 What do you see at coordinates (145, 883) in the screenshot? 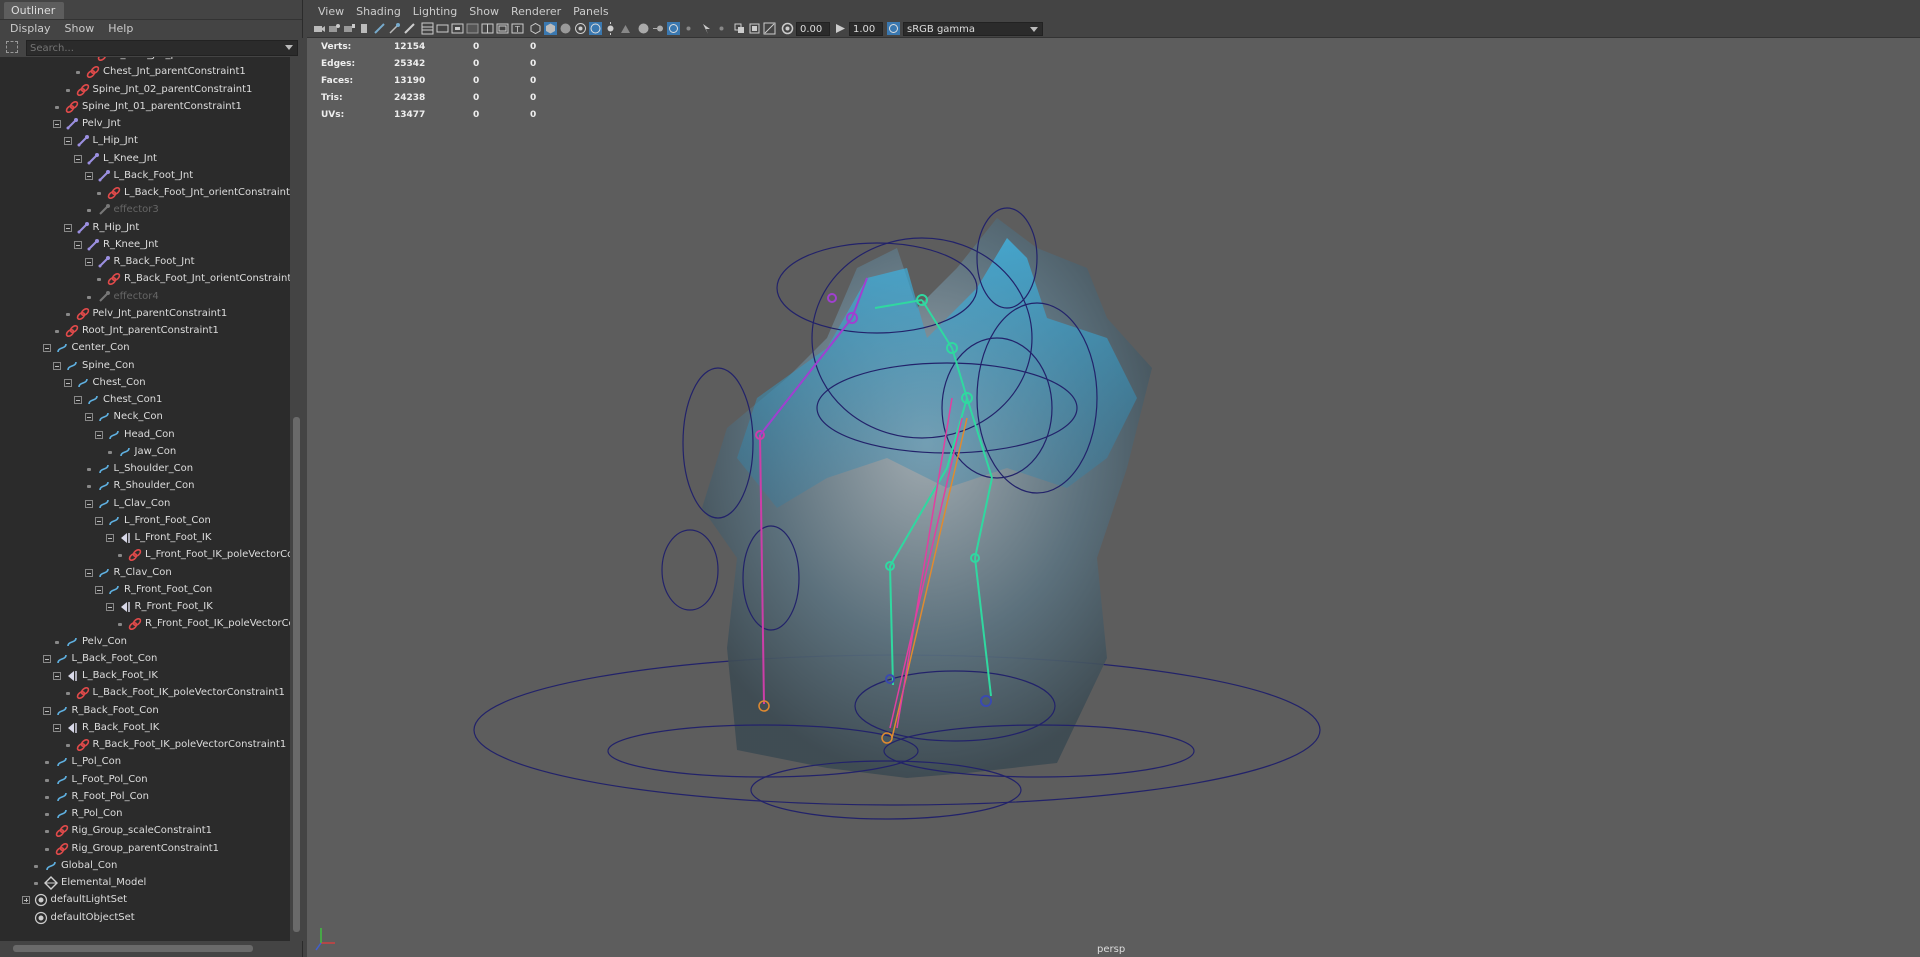
I see `outliner-item: Elemental_Model` at bounding box center [145, 883].